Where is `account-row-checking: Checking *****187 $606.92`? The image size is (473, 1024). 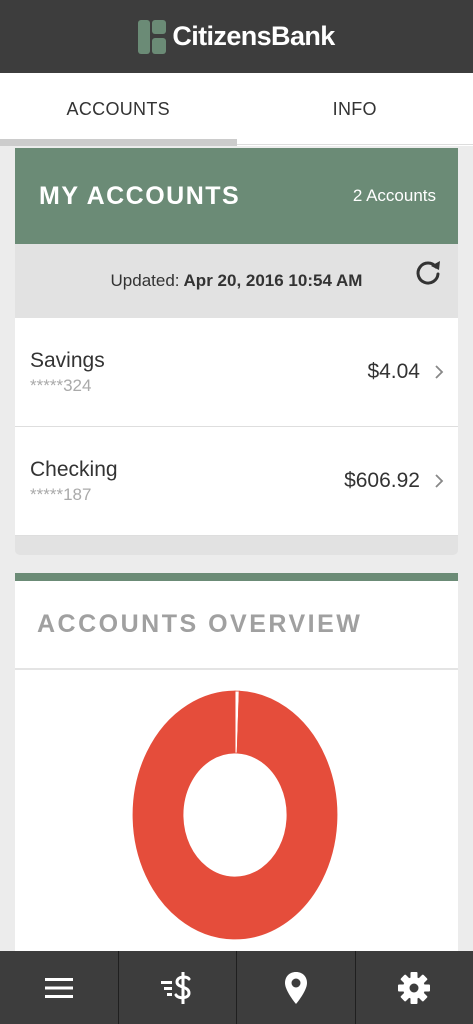
account-row-checking: Checking *****187 $606.92 is located at coordinates (236, 481).